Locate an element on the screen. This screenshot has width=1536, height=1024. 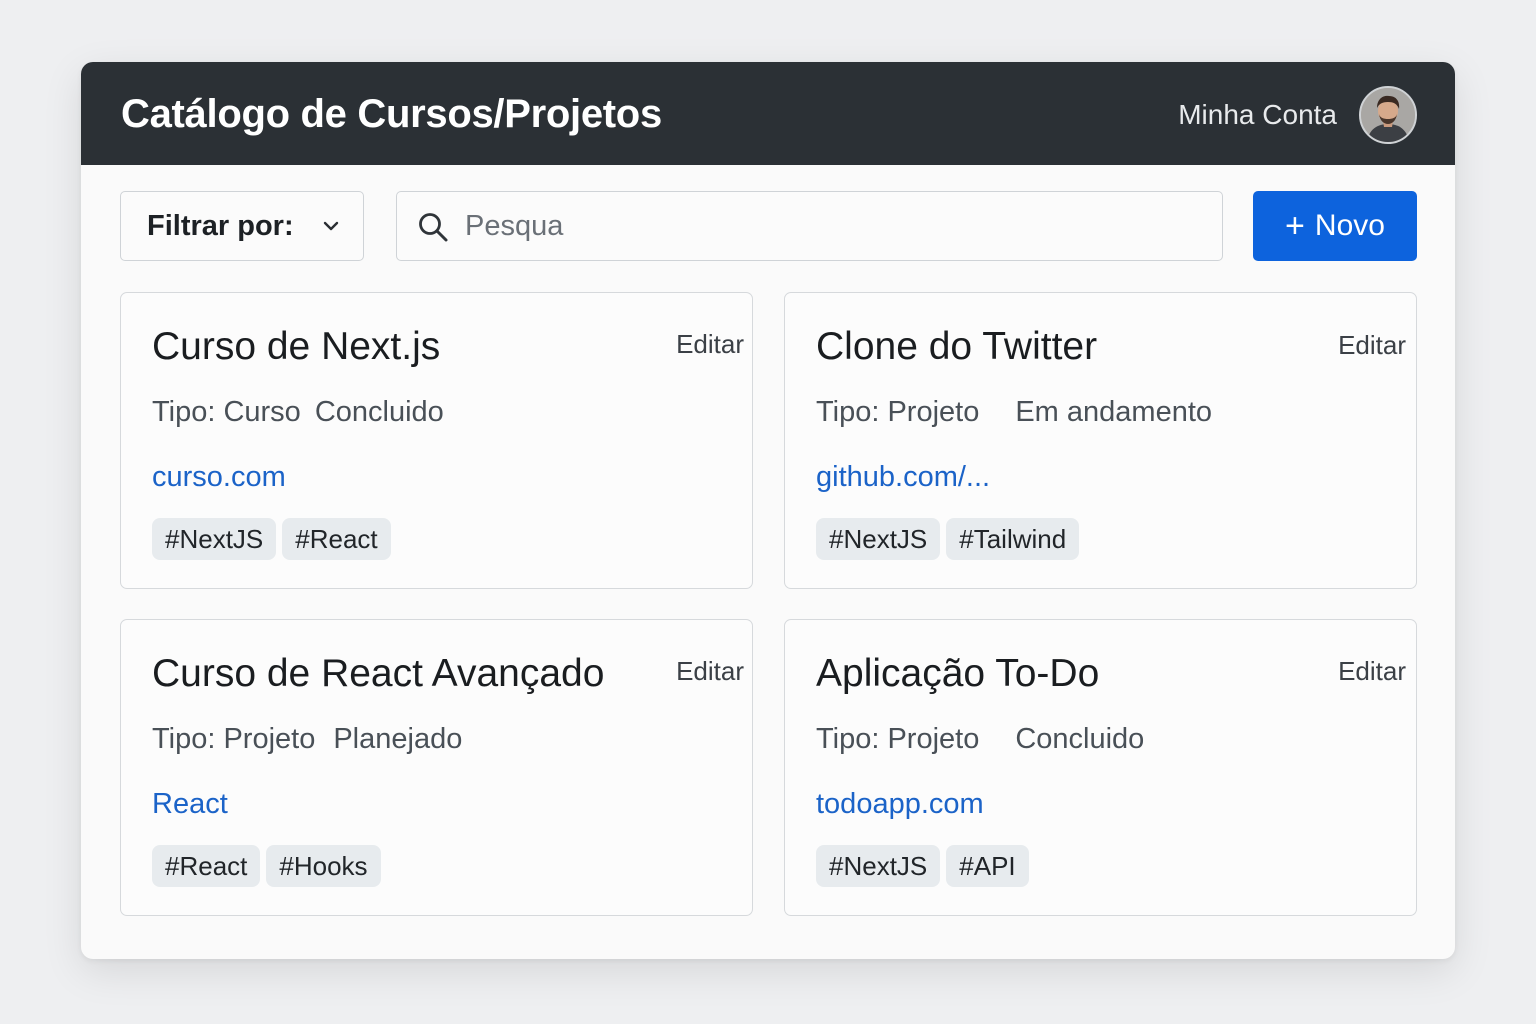
tag: #Tailwind is located at coordinates (1013, 539).